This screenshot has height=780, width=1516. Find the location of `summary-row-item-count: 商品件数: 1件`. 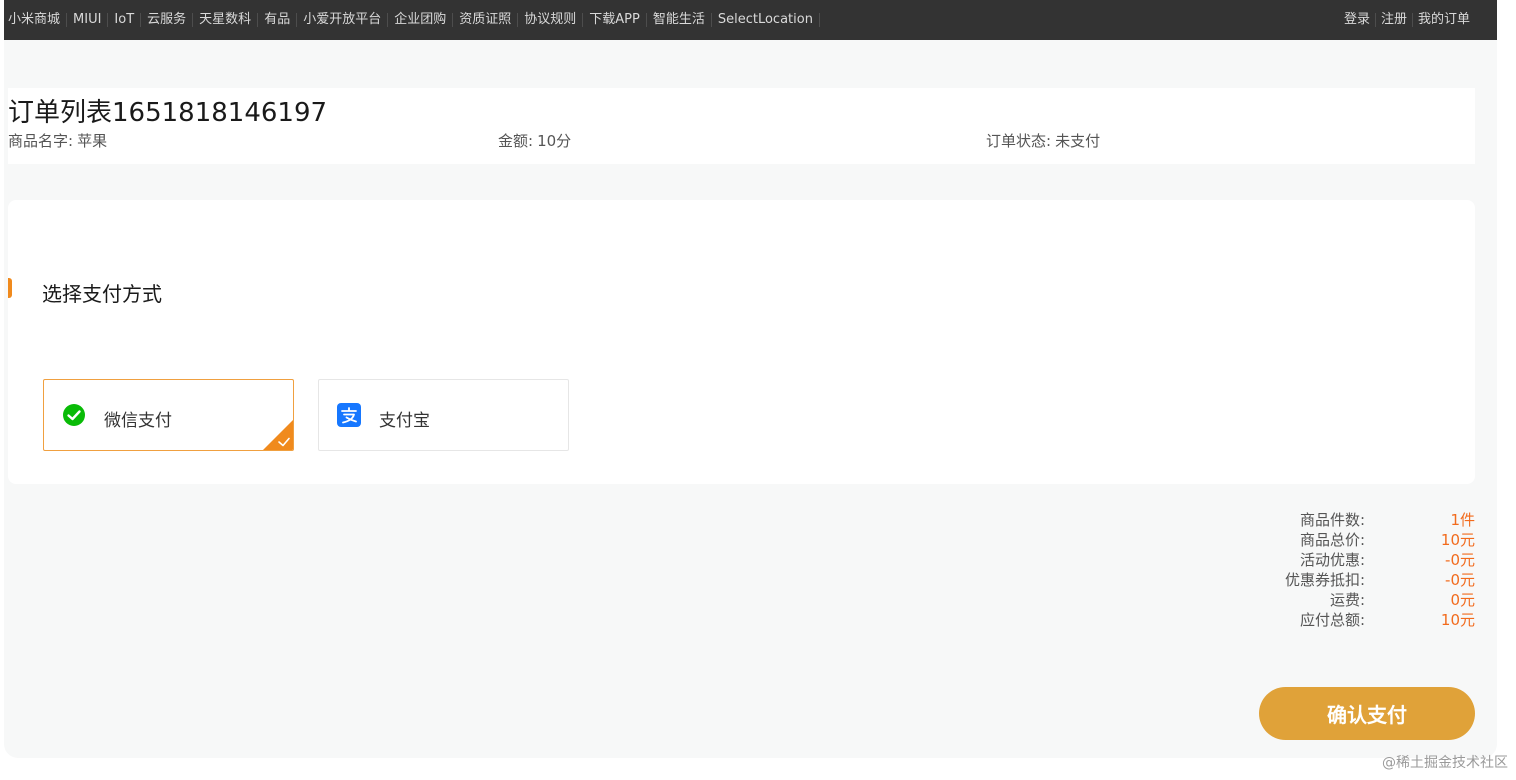

summary-row-item-count: 商品件数: 1件 is located at coordinates (1345, 520).